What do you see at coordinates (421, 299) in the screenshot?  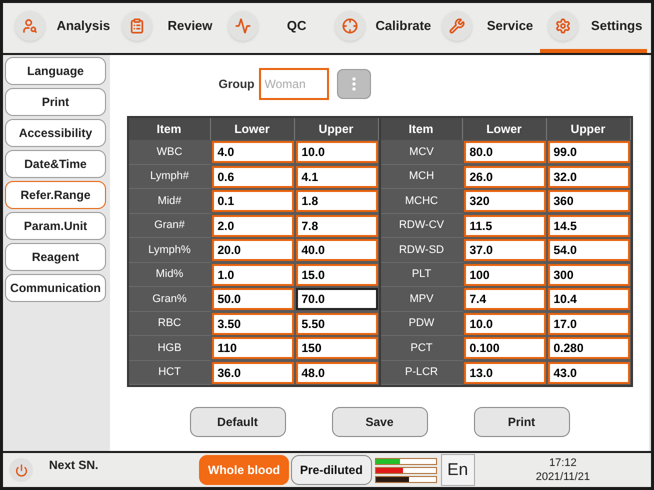 I see `table-cell: MPV` at bounding box center [421, 299].